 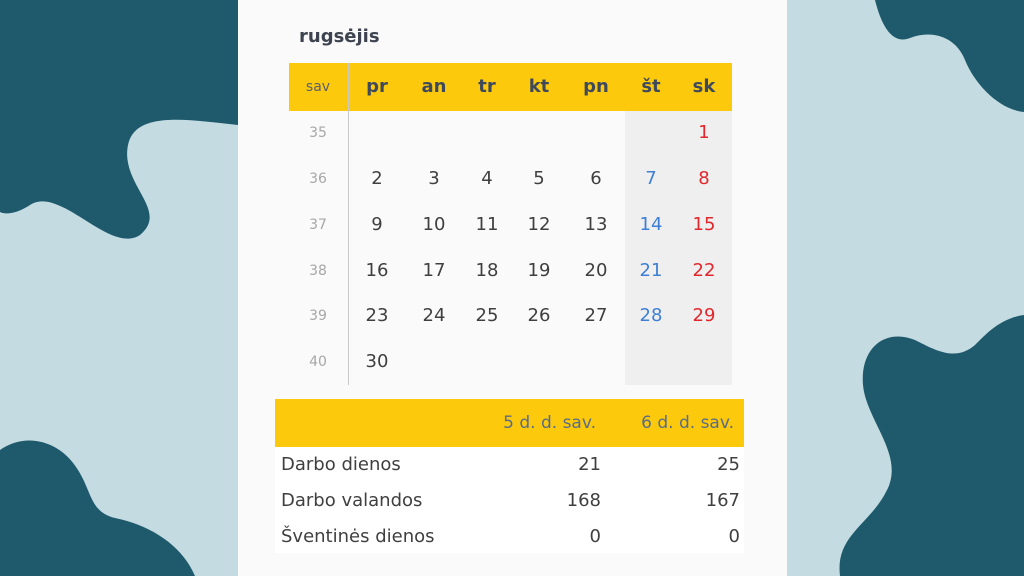 I want to click on calendar-day-mon: 30, so click(x=377, y=361).